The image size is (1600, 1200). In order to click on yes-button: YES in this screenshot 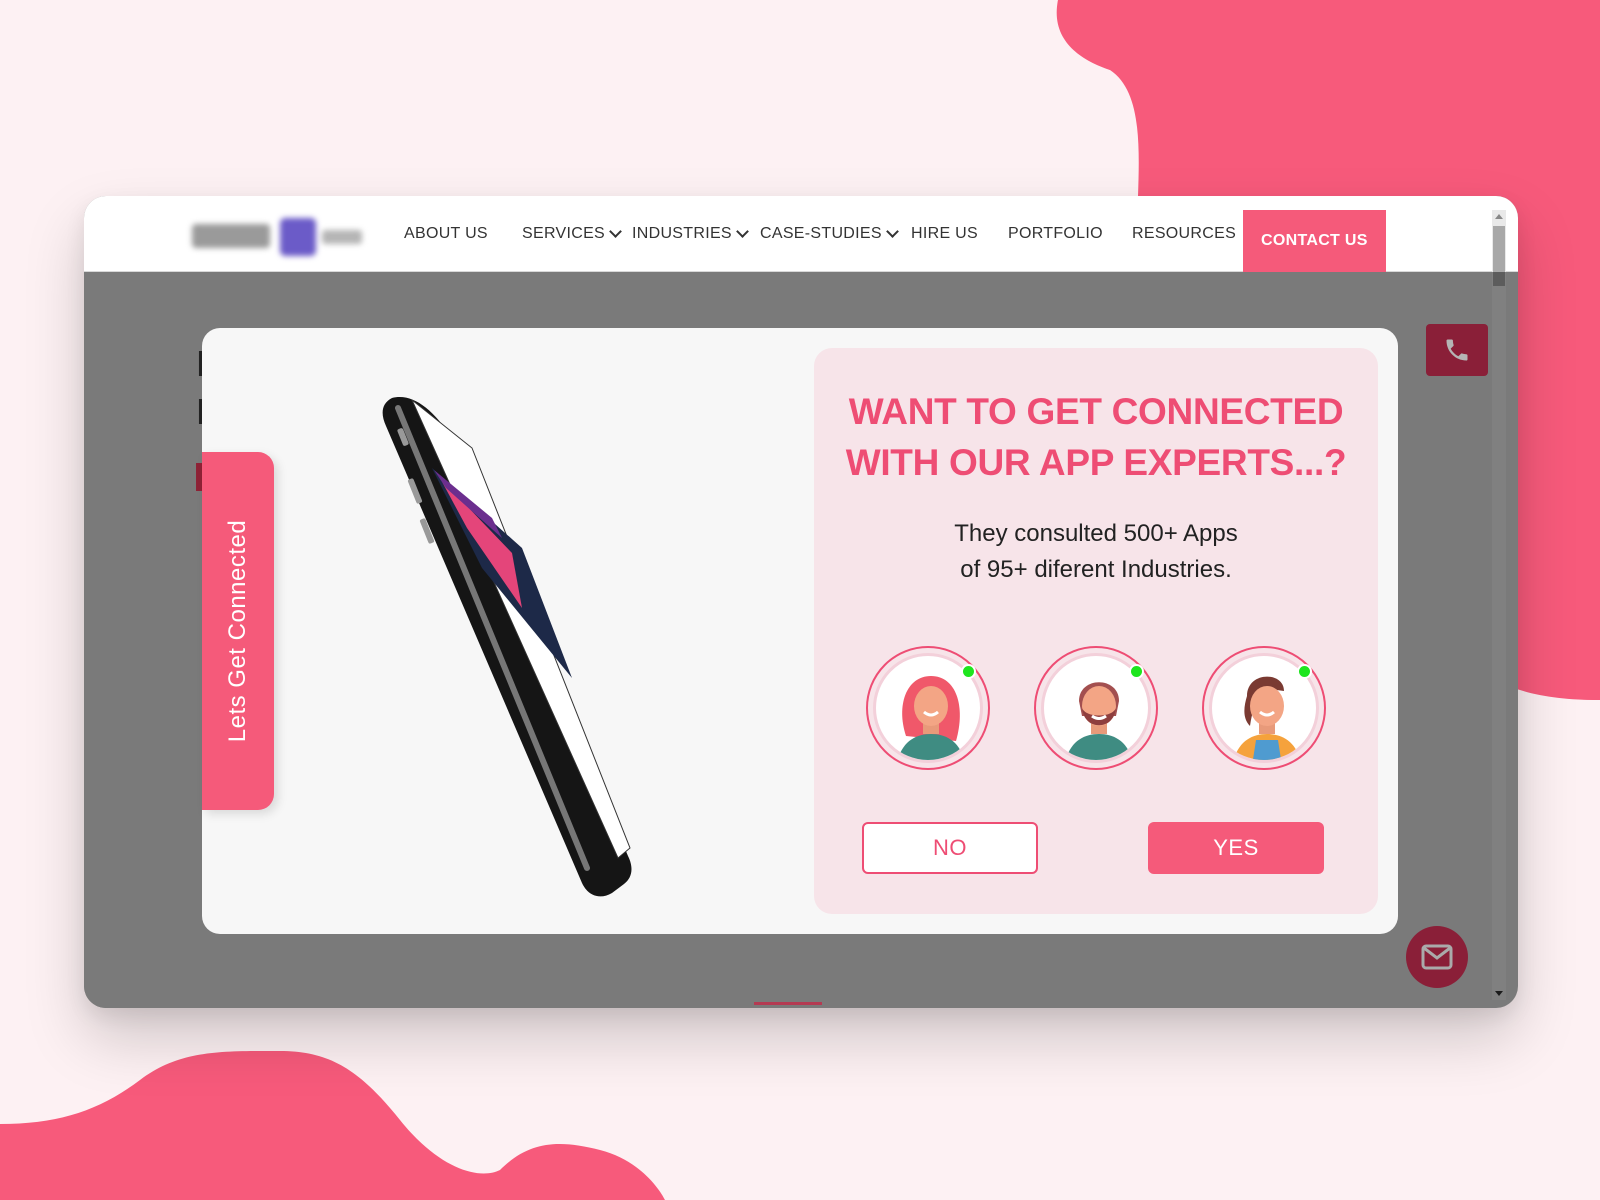, I will do `click(1236, 848)`.